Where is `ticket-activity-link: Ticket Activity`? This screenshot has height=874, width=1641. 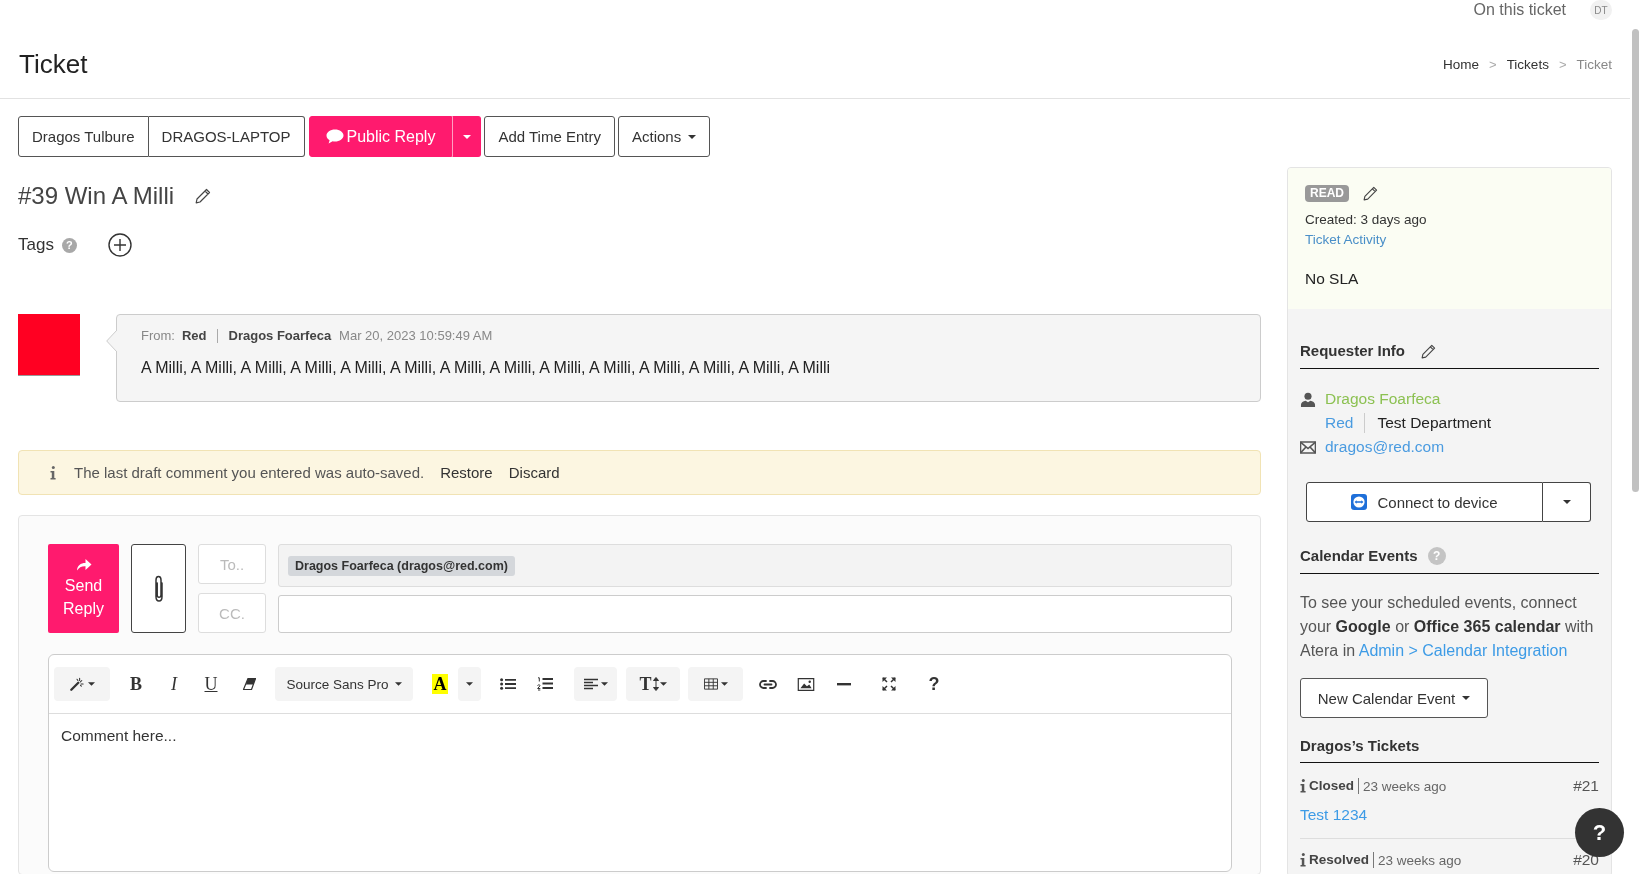
ticket-activity-link: Ticket Activity is located at coordinates (1449, 240).